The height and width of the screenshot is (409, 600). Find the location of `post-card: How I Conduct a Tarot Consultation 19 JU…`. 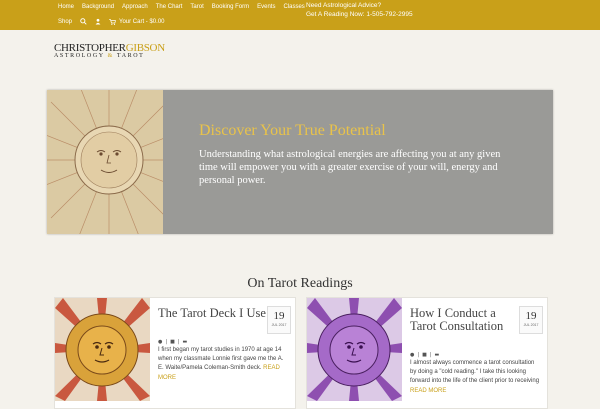

post-card: How I Conduct a Tarot Consultation 19 JU… is located at coordinates (427, 353).